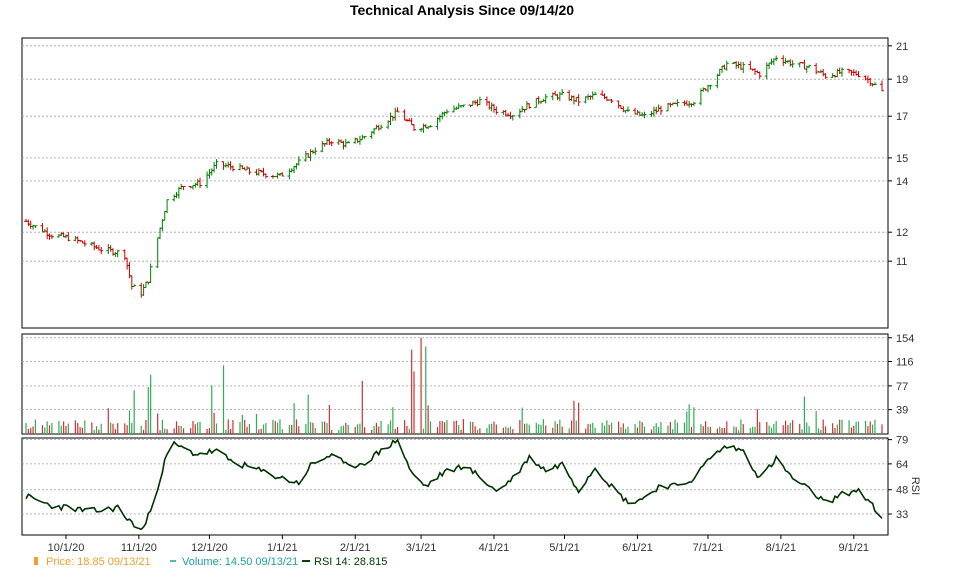  What do you see at coordinates (902, 491) in the screenshot?
I see `rsi-tick-label: 48` at bounding box center [902, 491].